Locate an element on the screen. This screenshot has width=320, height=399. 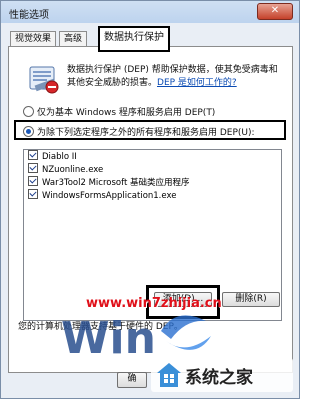
tab-visual-effects: 视觉效果 is located at coordinates (33, 39).